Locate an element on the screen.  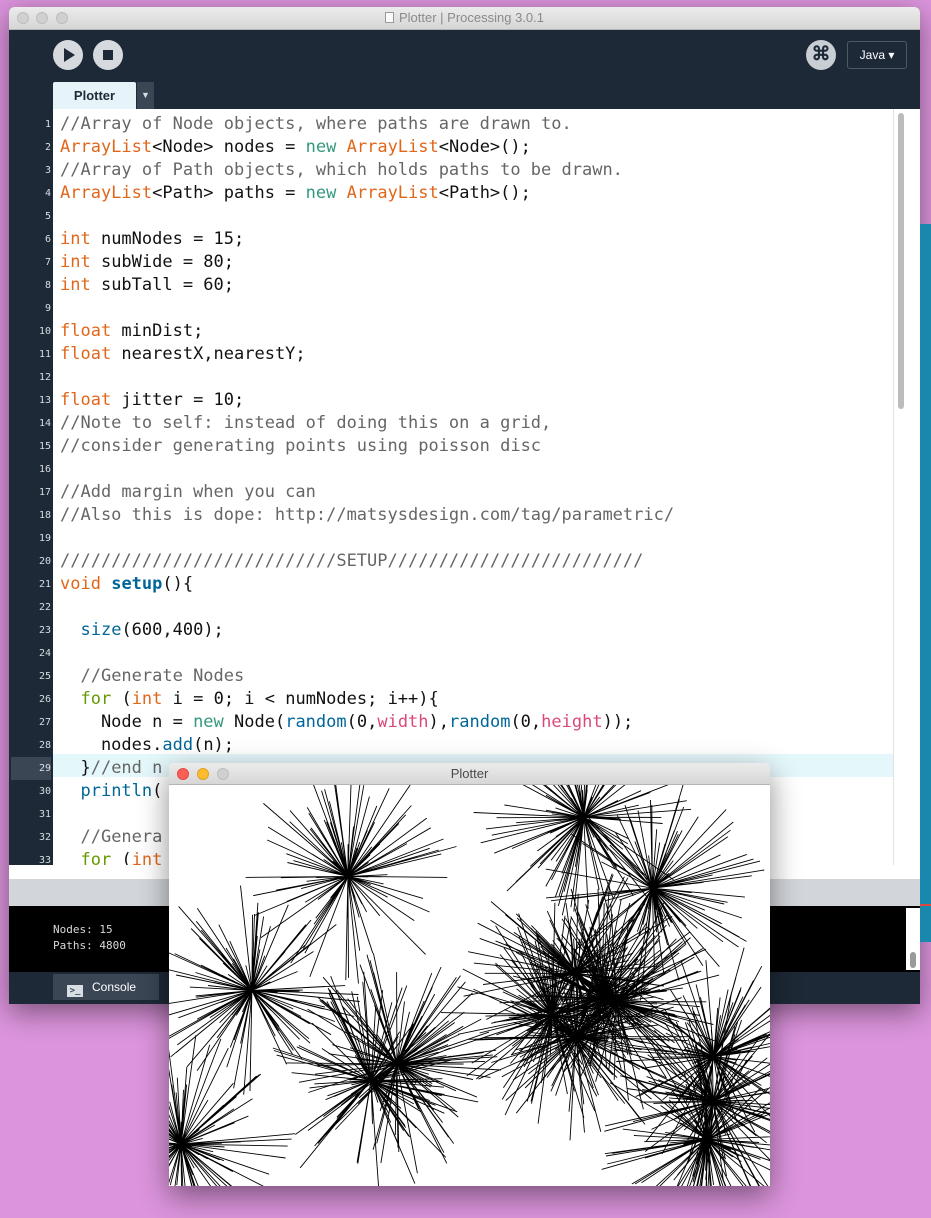
code-line: size(600,400); is located at coordinates (141, 630).